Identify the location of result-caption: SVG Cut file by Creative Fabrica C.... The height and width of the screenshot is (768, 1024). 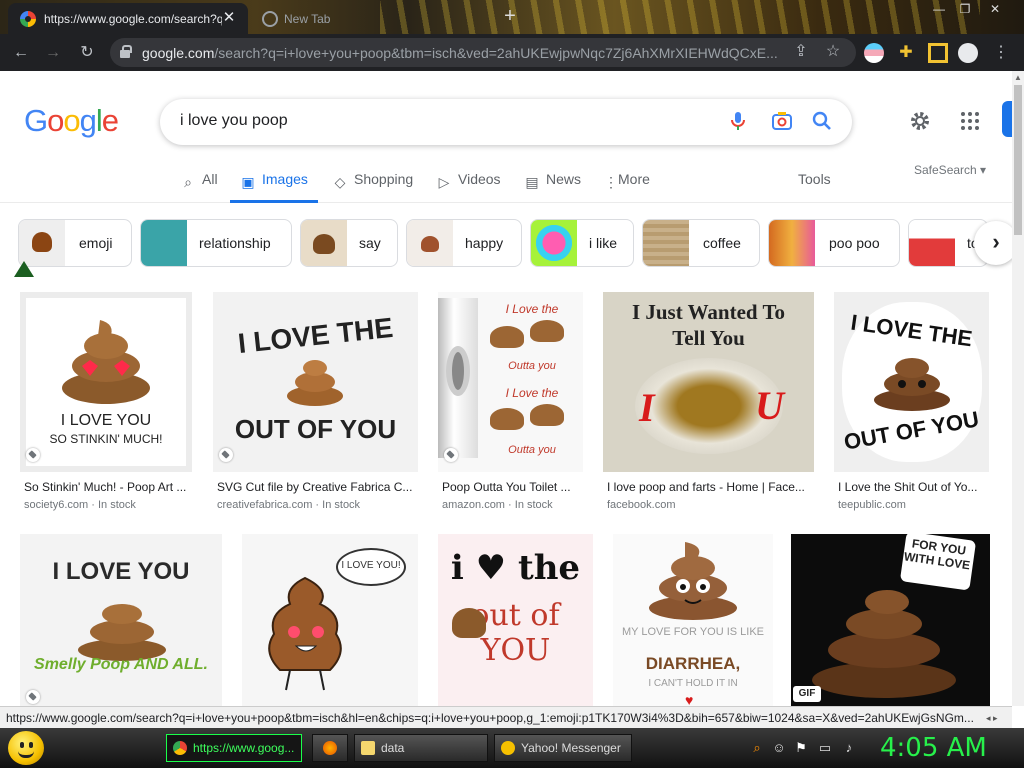
(317, 487).